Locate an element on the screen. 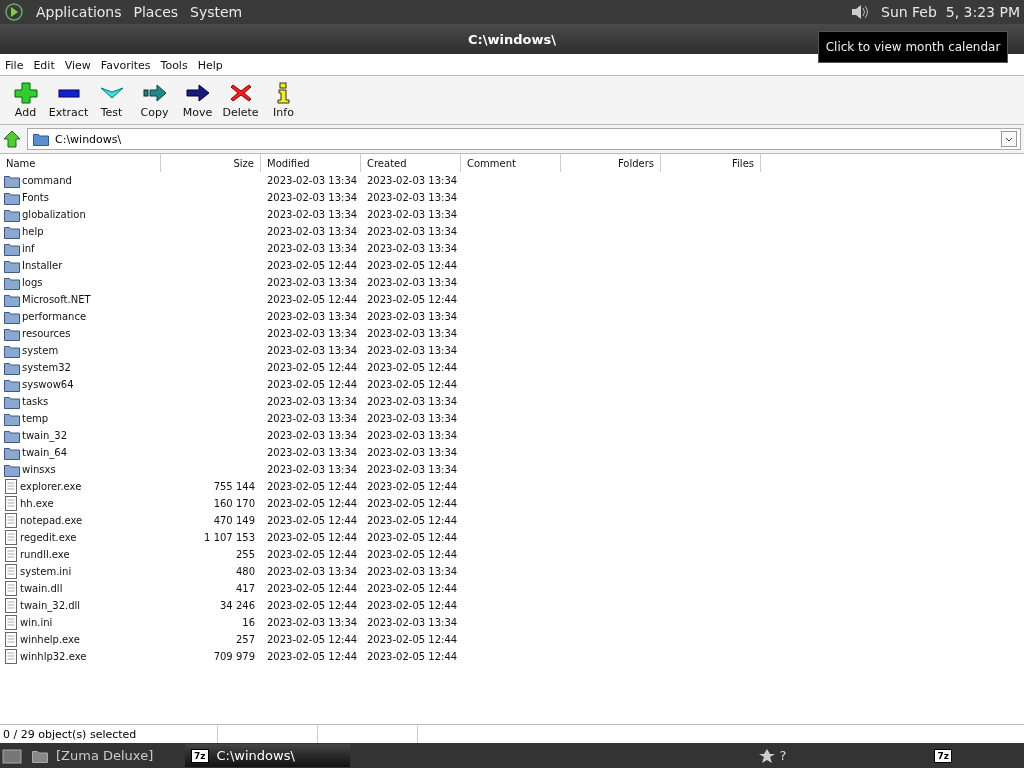 The height and width of the screenshot is (768, 1024). file-name: inf is located at coordinates (28, 248).